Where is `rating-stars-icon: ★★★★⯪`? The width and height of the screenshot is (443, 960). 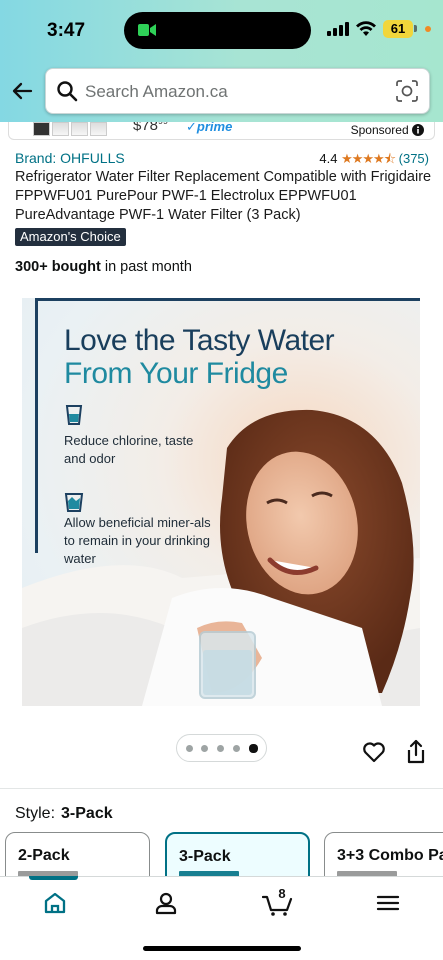 rating-stars-icon: ★★★★⯪ is located at coordinates (368, 158).